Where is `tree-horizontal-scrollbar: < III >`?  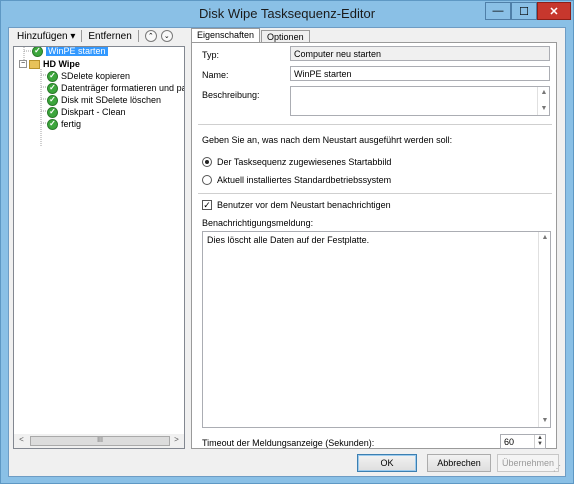 tree-horizontal-scrollbar: < III > is located at coordinates (99, 441).